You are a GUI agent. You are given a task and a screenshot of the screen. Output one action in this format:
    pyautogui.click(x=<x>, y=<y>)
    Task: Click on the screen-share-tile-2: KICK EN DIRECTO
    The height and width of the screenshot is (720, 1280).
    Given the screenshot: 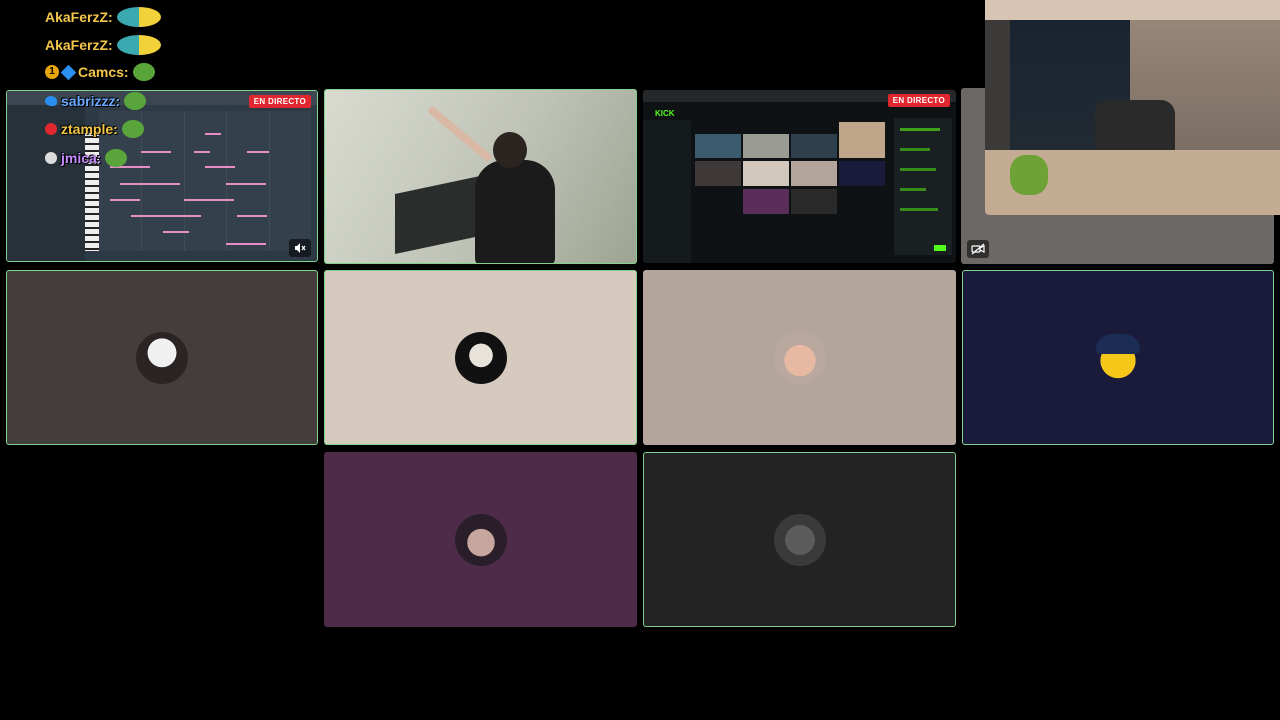 What is the action you would take?
    pyautogui.click(x=799, y=176)
    